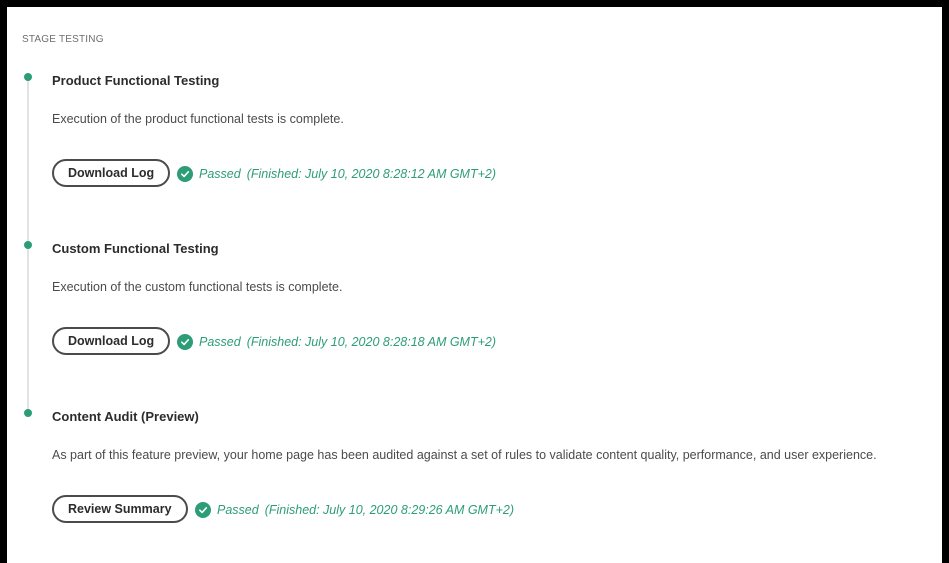 This screenshot has height=563, width=949. Describe the element at coordinates (135, 248) in the screenshot. I see `step-title: Custom Functional Testing` at that location.